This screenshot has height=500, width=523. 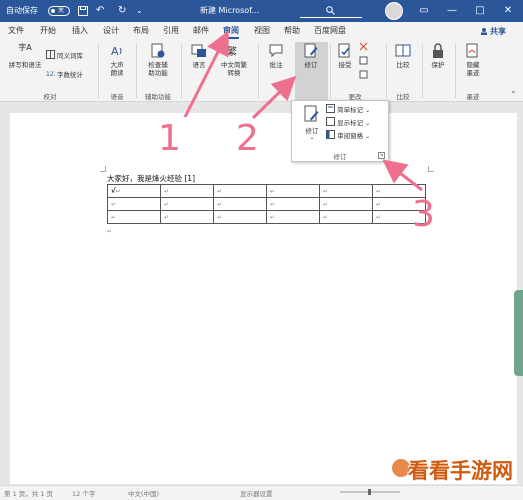 I want to click on annotation-number: 1, so click(x=169, y=138).